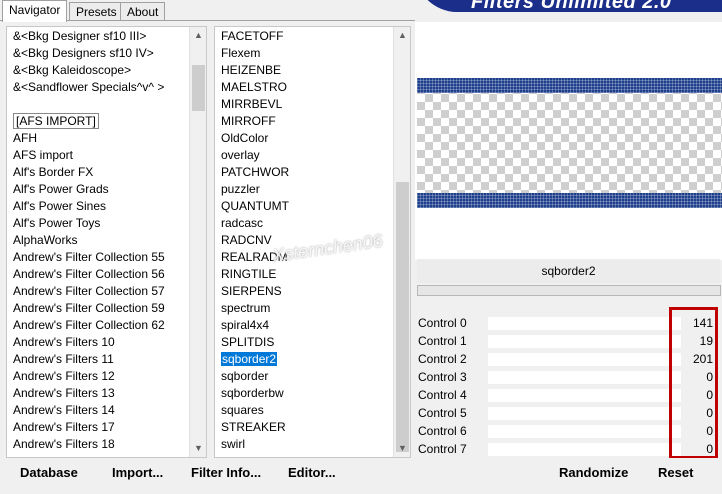  What do you see at coordinates (98, 189) in the screenshot?
I see `category-item: Alf's Power Grads` at bounding box center [98, 189].